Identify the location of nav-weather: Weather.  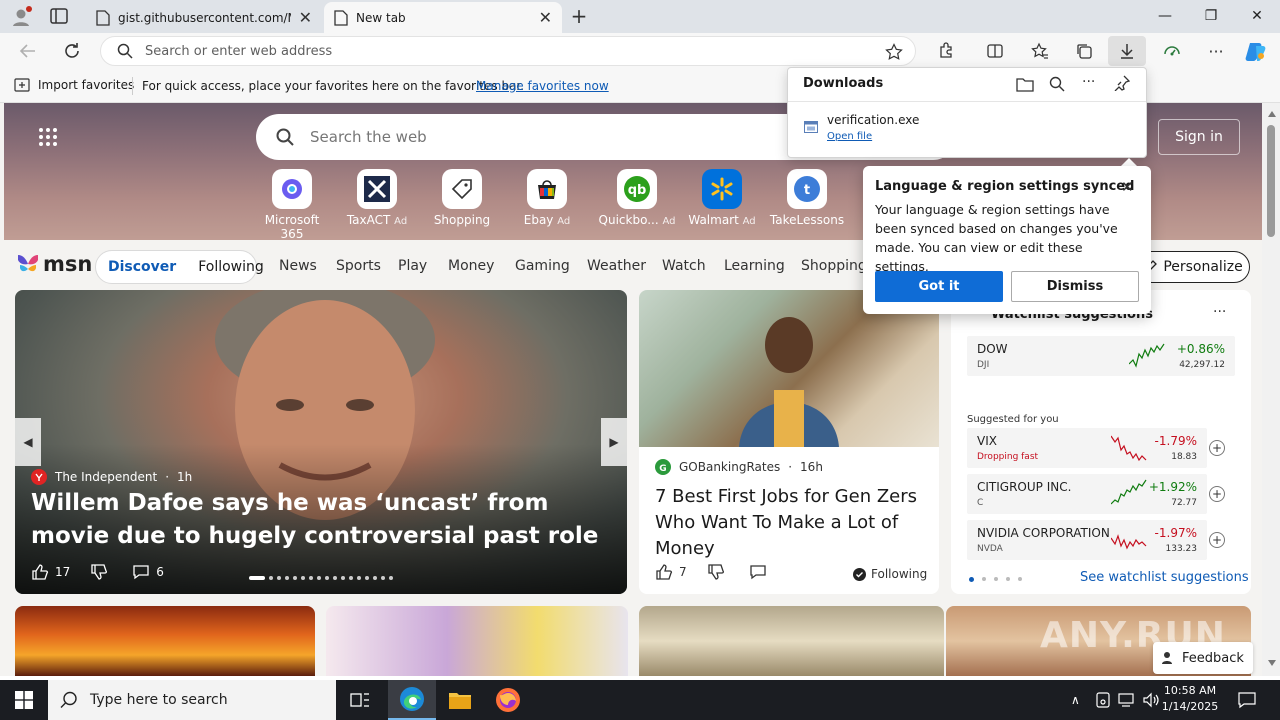
(616, 266).